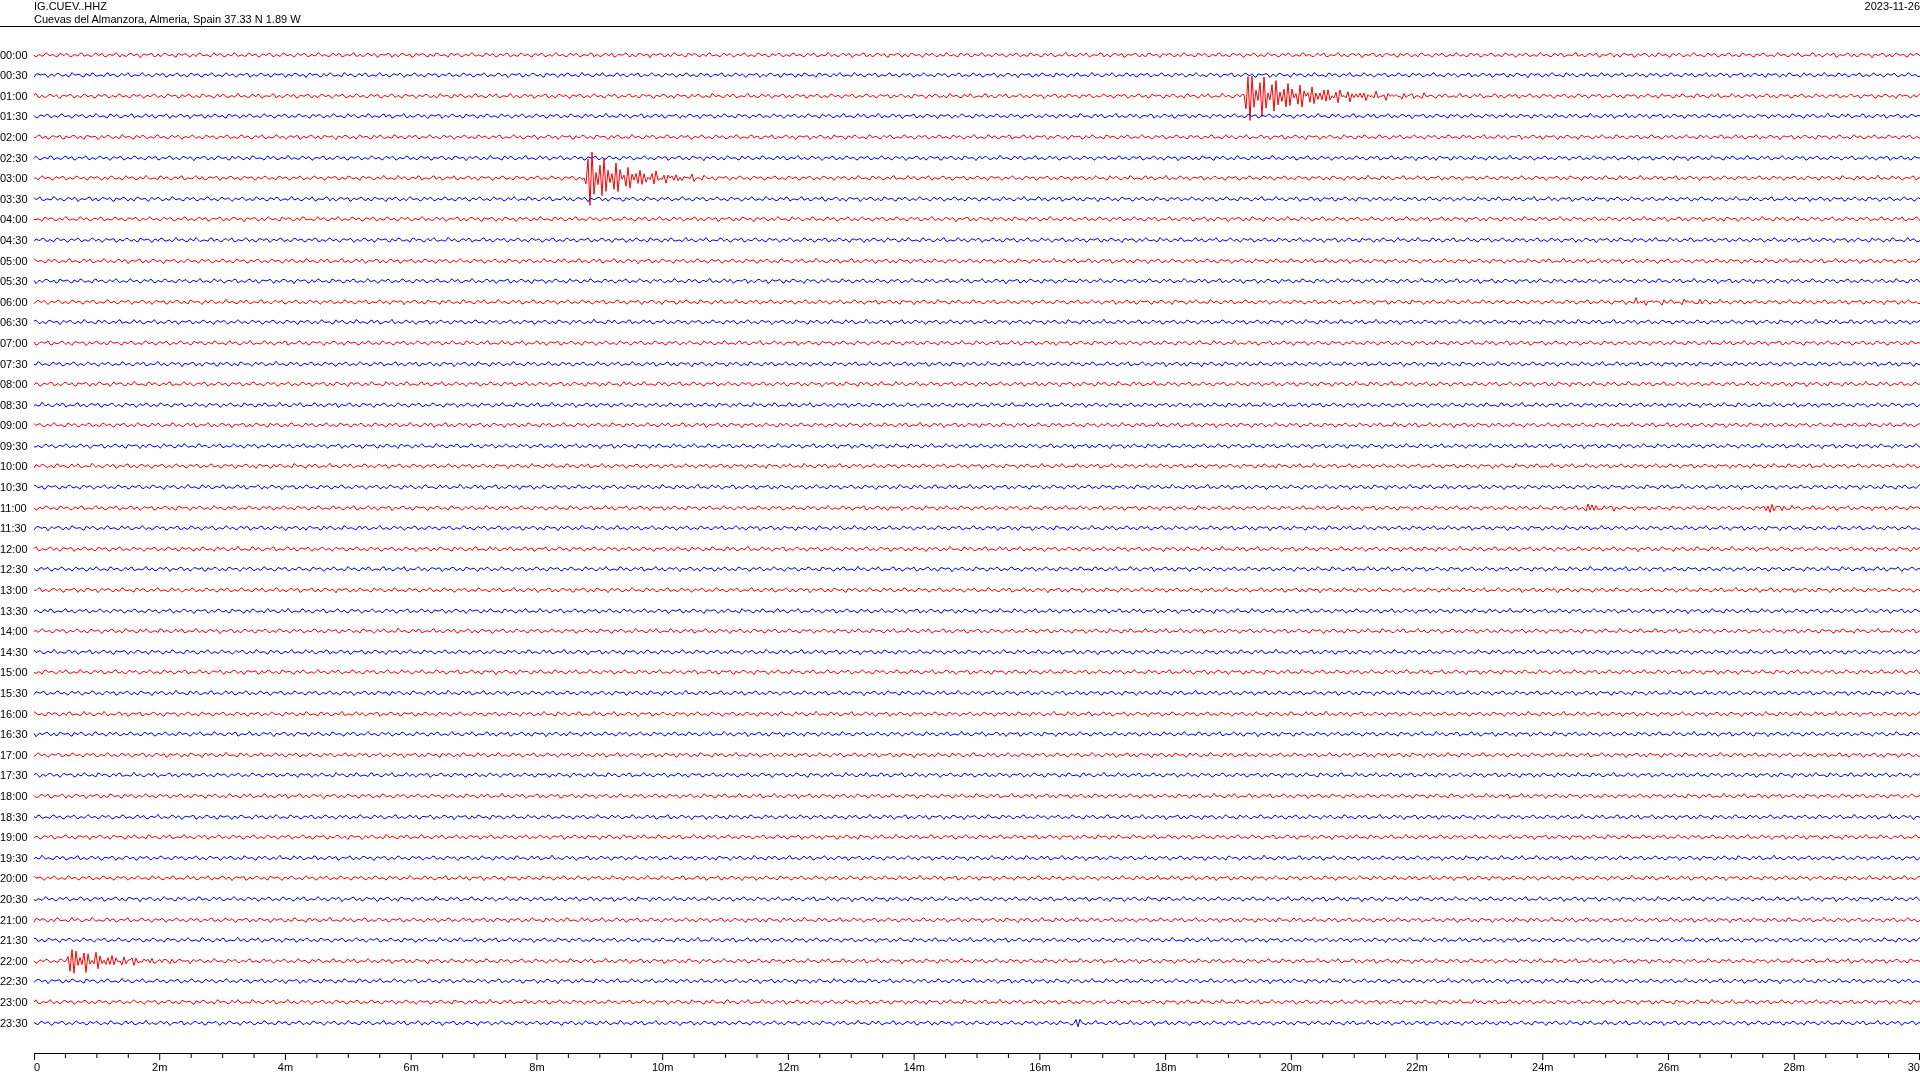  I want to click on axis-tick-label: 2m, so click(160, 1067).